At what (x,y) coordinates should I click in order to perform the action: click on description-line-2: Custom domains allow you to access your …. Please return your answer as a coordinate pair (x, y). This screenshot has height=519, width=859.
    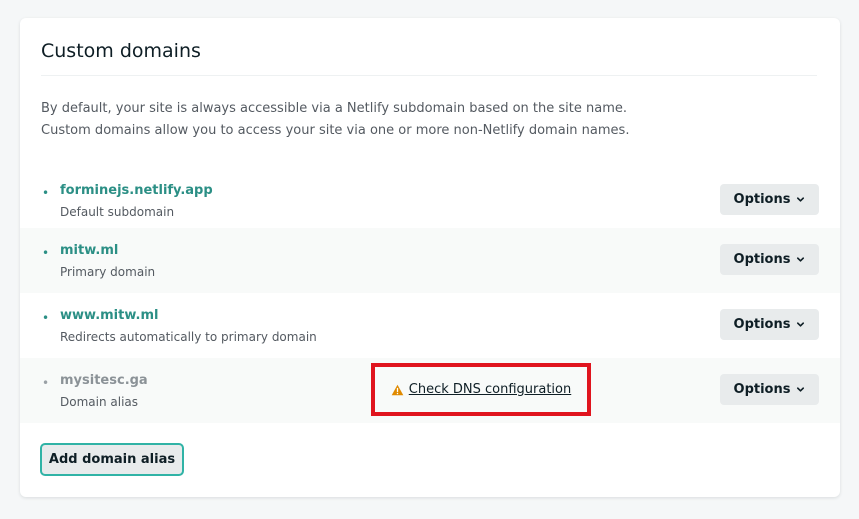
    Looking at the image, I should click on (335, 130).